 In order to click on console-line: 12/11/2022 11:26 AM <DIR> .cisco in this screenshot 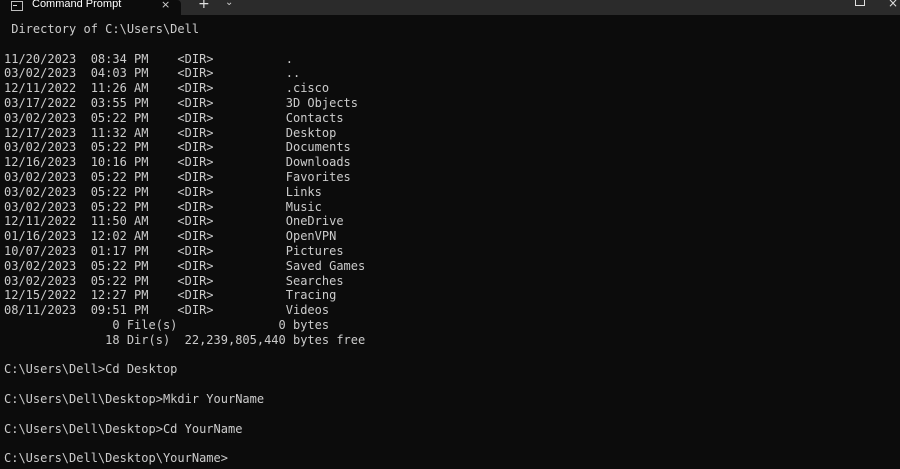, I will do `click(167, 88)`.